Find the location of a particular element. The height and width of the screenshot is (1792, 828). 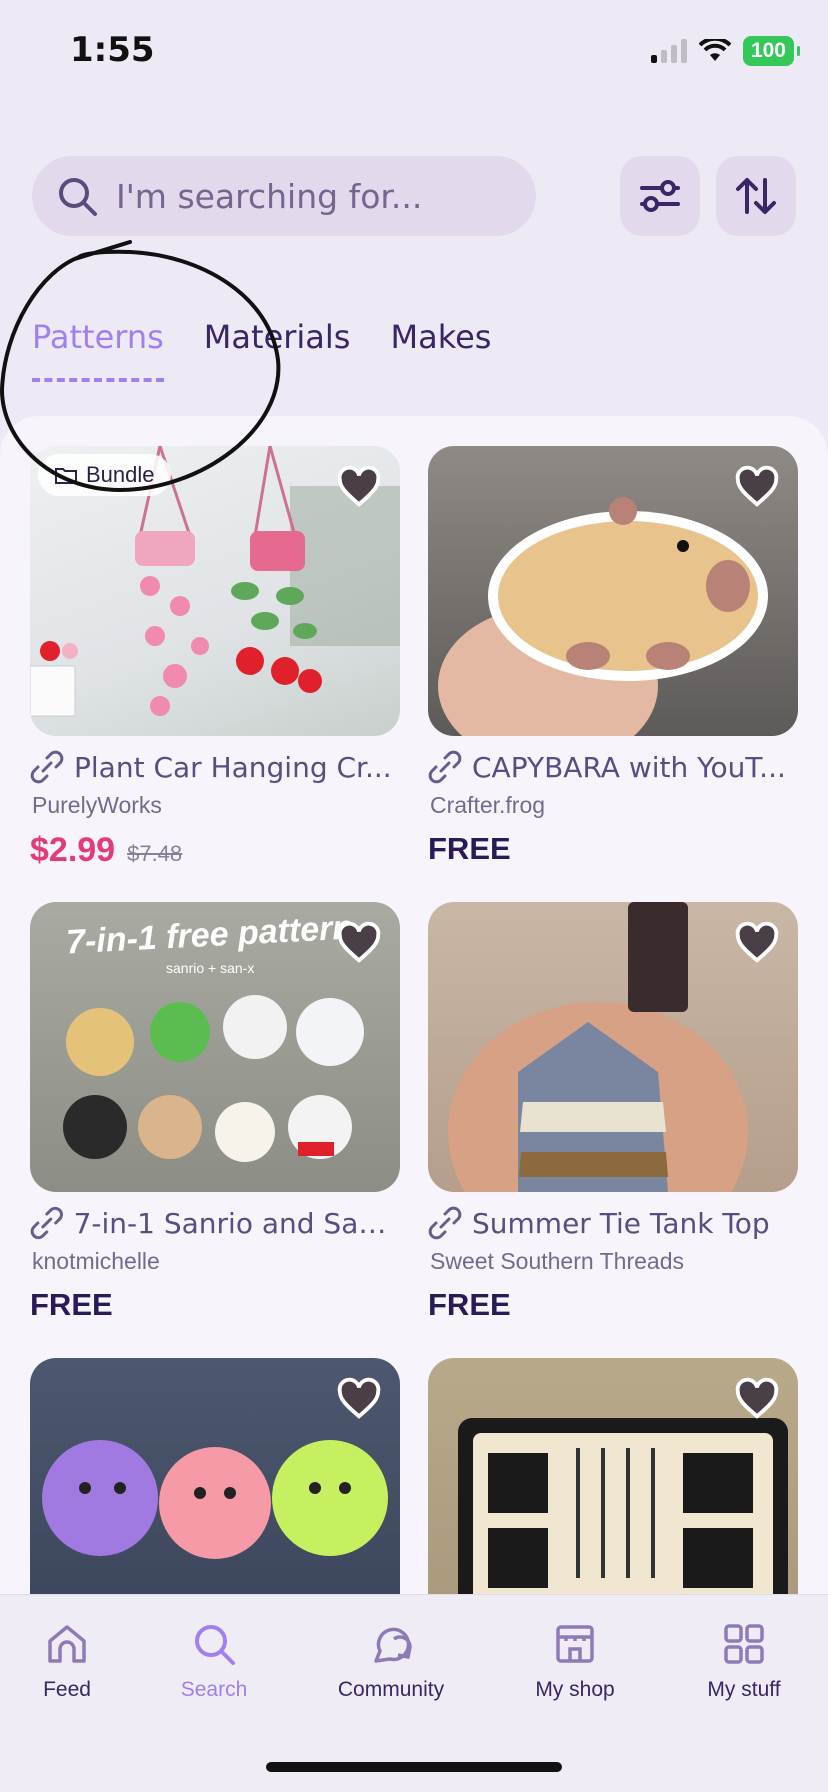

tab-patterns: Patterns is located at coordinates (98, 350).